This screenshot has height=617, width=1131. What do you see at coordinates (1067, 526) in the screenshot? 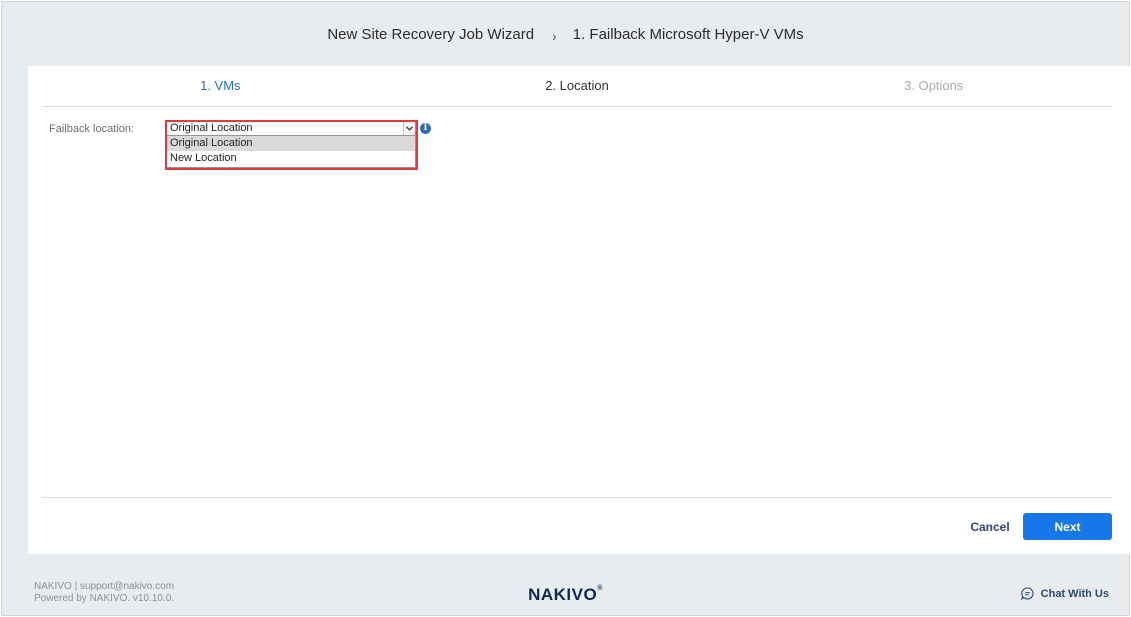
I see `next-button: Next` at bounding box center [1067, 526].